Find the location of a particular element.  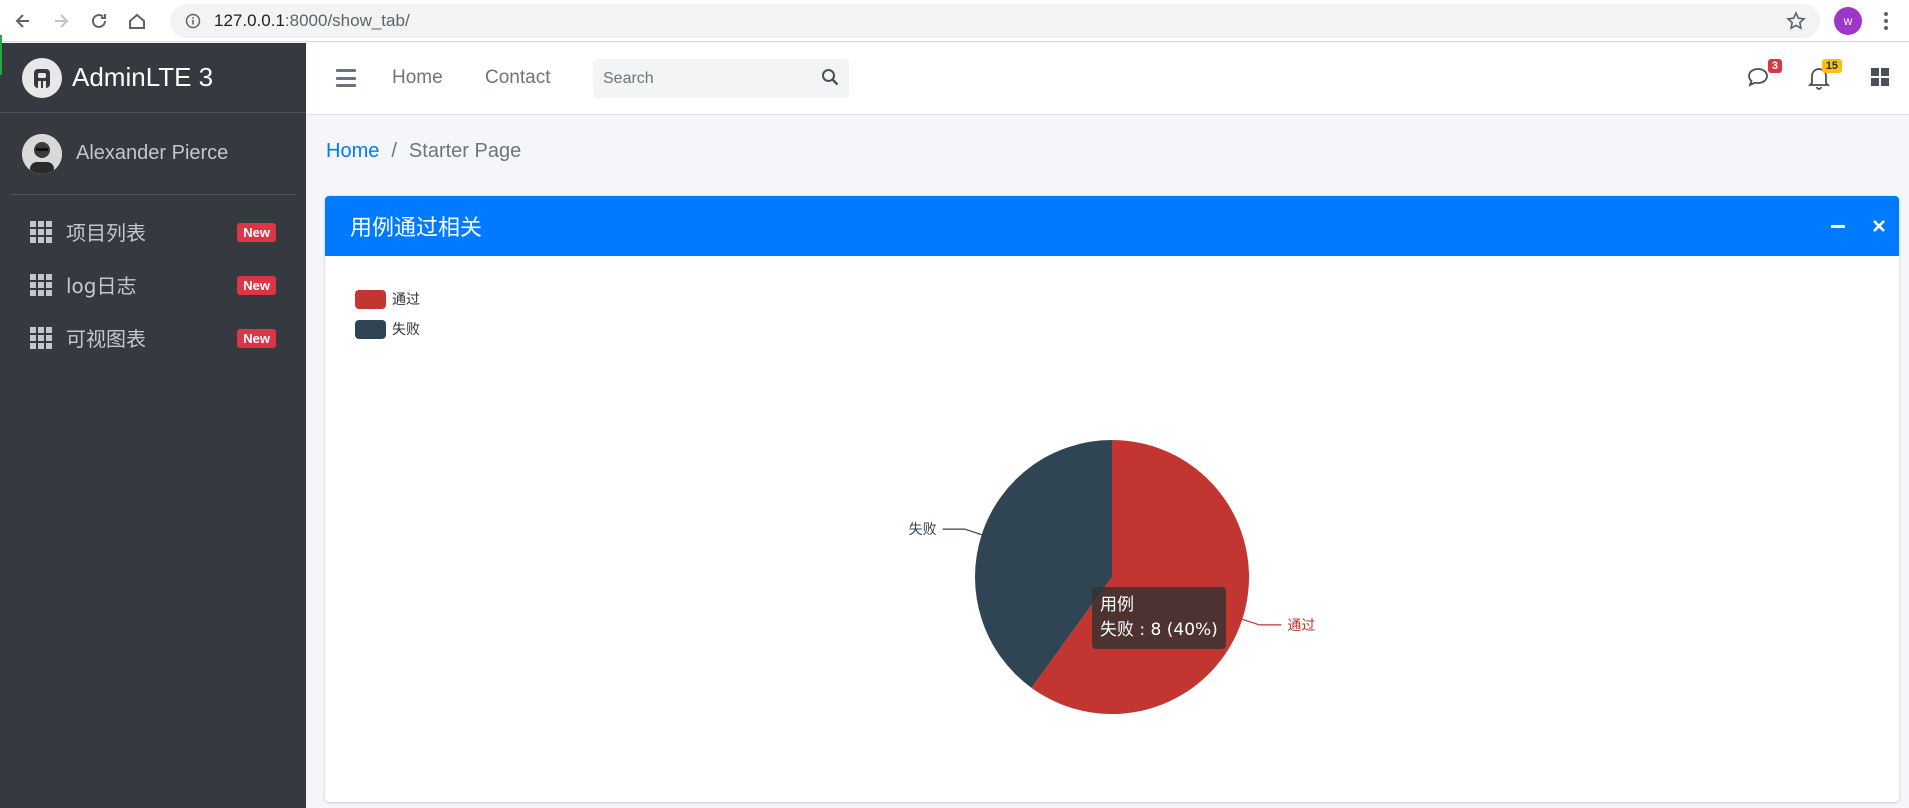

profile-avatar: w is located at coordinates (1848, 21).